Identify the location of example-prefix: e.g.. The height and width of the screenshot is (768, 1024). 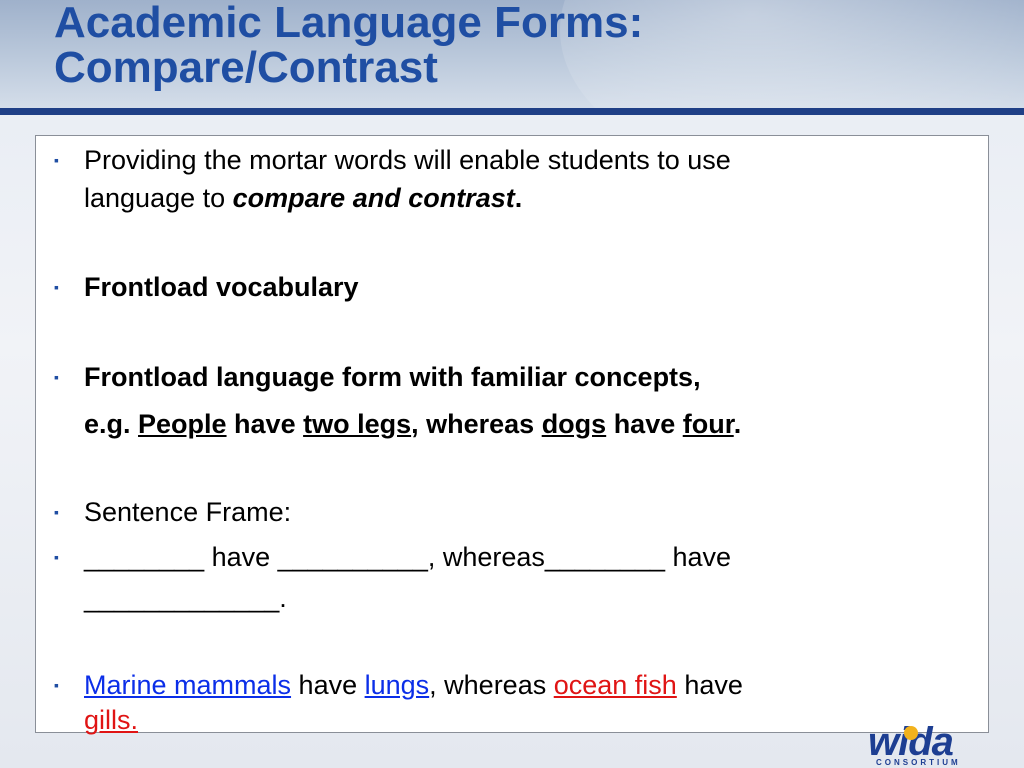
(111, 424).